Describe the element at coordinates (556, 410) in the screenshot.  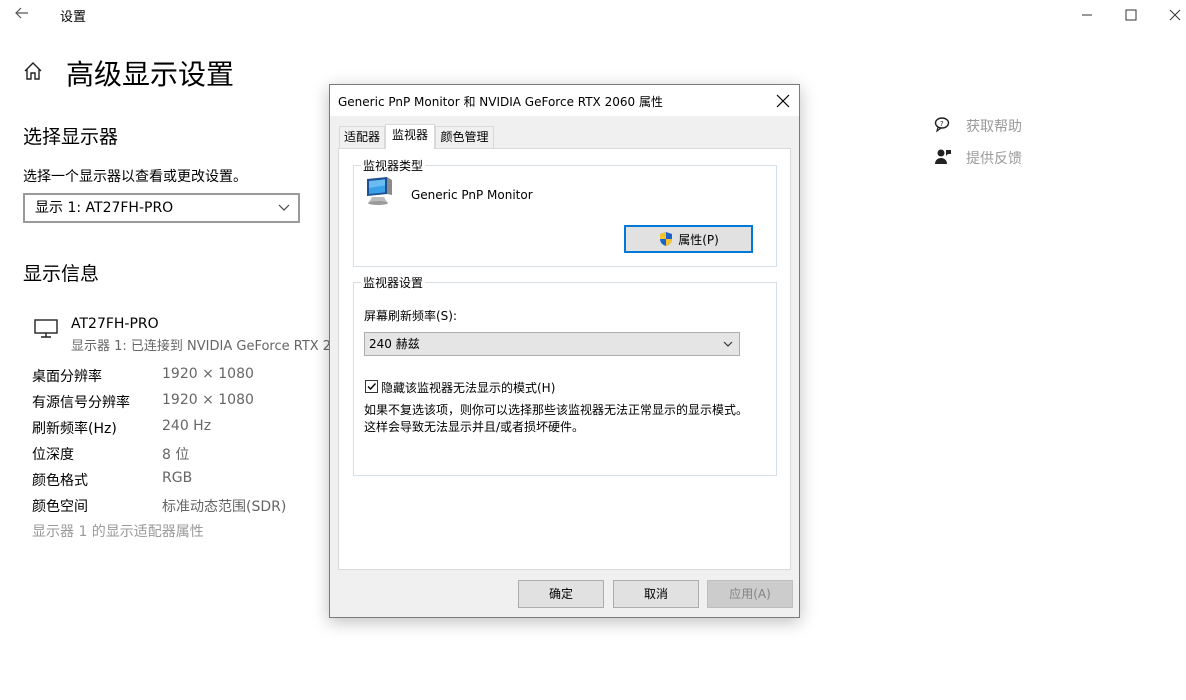
I see `hide-modes-note-line1: 如果不复选该项，则你可以选择那些该监视器无法正常显示的显示模式。` at that location.